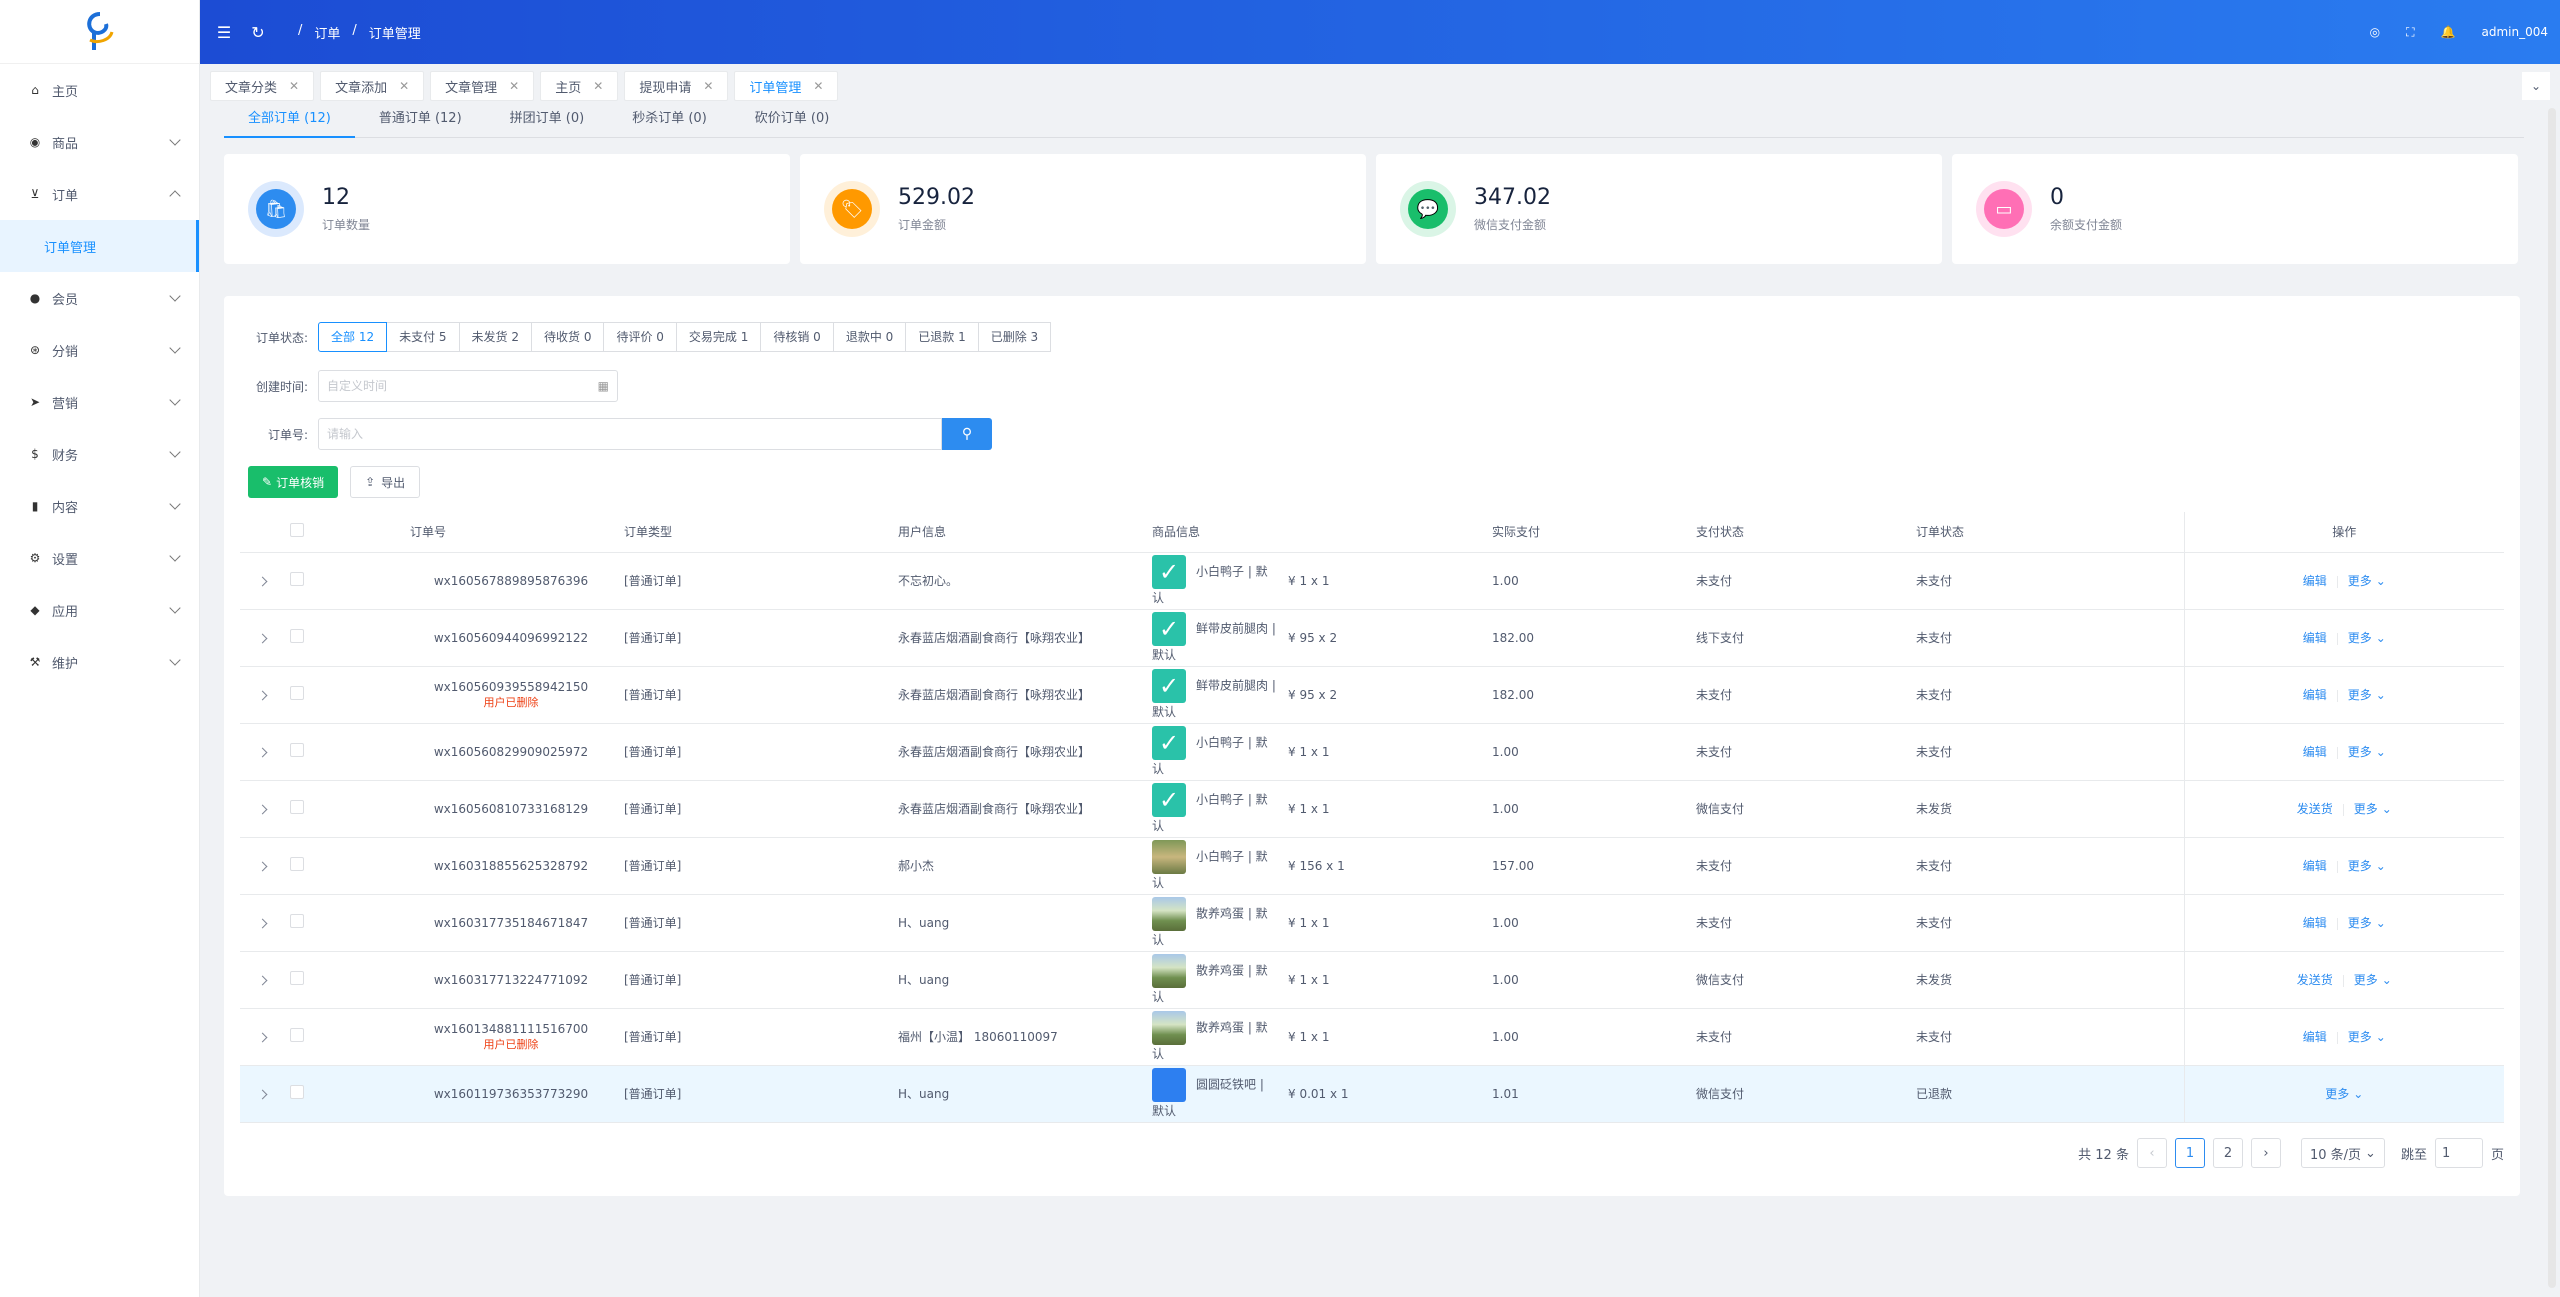 This screenshot has height=1297, width=2560. I want to click on sidebar-item-4: ⊛ 分销, so click(99, 350).